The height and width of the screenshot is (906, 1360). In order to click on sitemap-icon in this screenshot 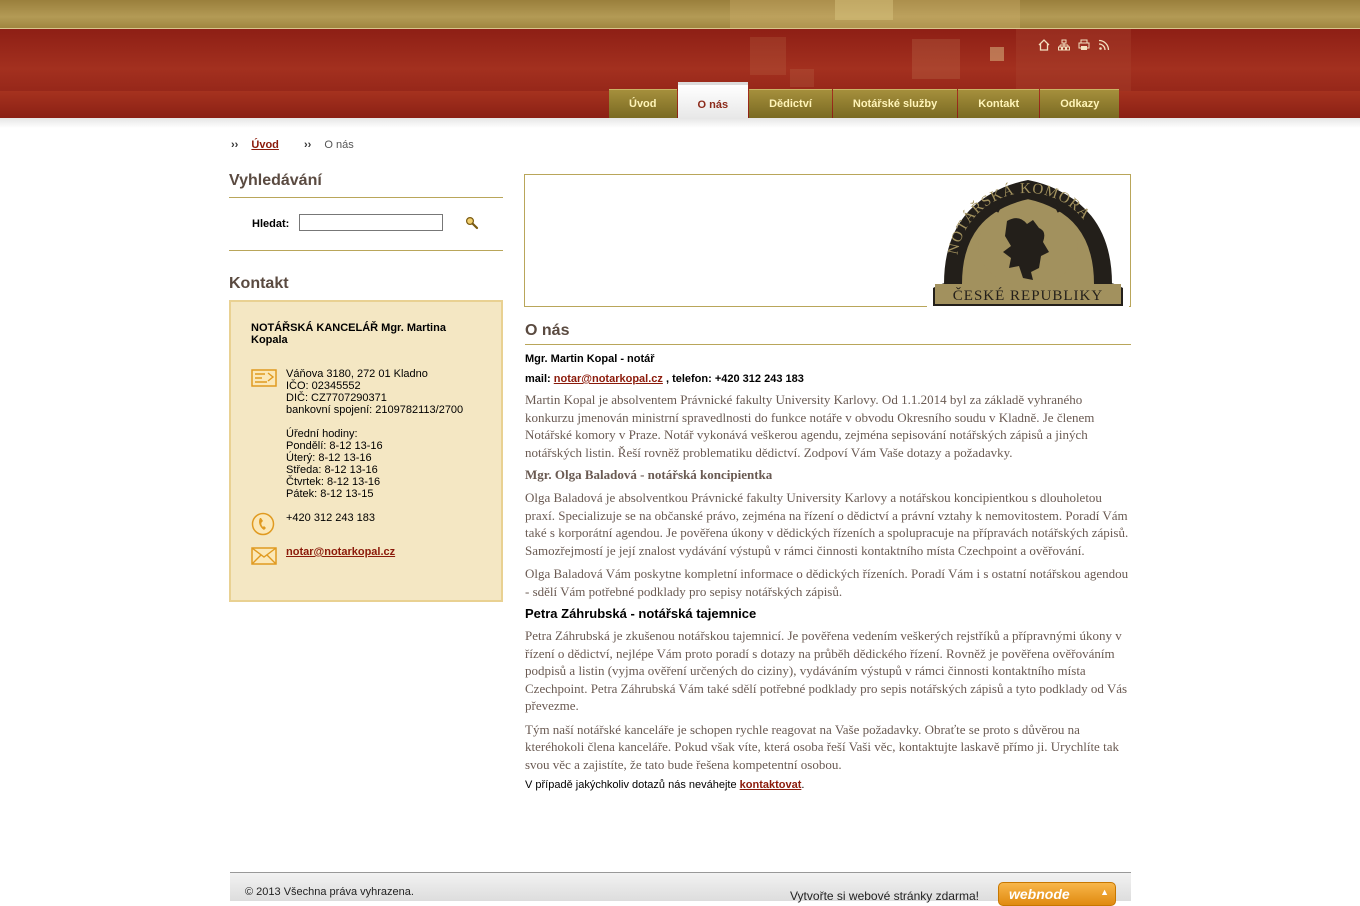, I will do `click(1064, 45)`.